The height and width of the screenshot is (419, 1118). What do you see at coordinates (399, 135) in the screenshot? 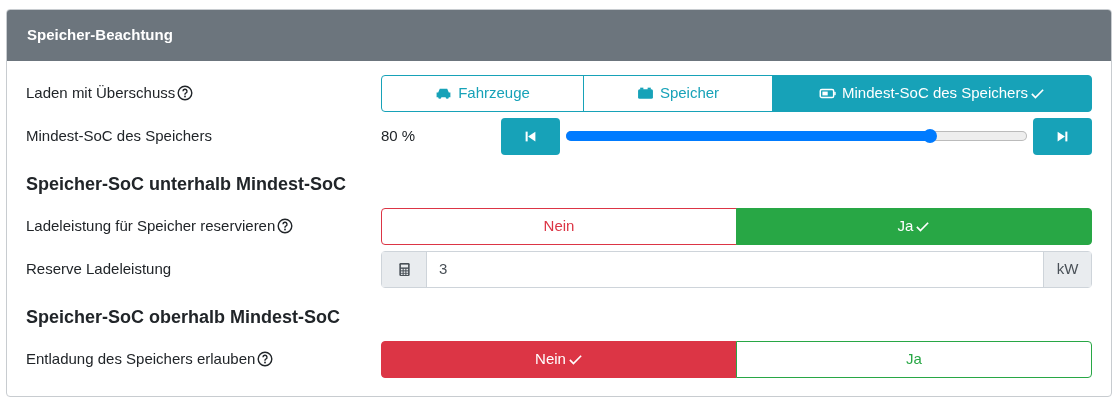
I see `value-reading: 80 %` at bounding box center [399, 135].